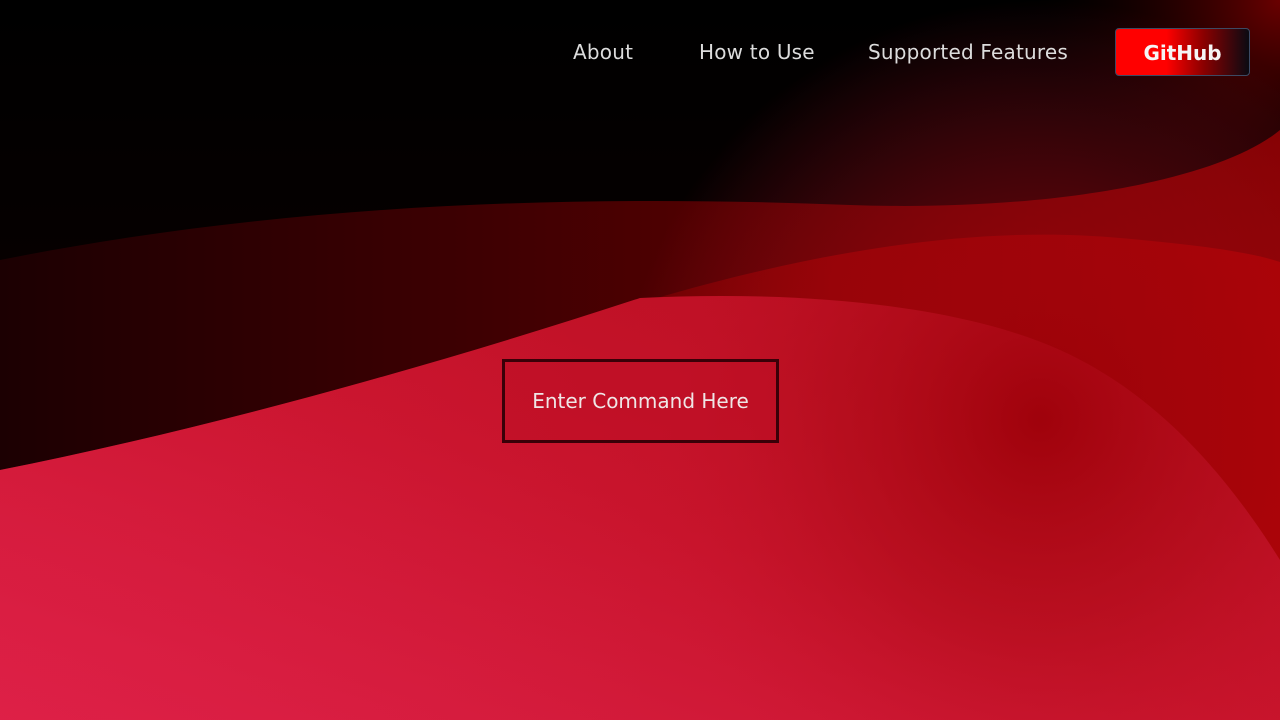 The image size is (1280, 720). What do you see at coordinates (757, 52) in the screenshot?
I see `nav-link-how-to-use: How to Use` at bounding box center [757, 52].